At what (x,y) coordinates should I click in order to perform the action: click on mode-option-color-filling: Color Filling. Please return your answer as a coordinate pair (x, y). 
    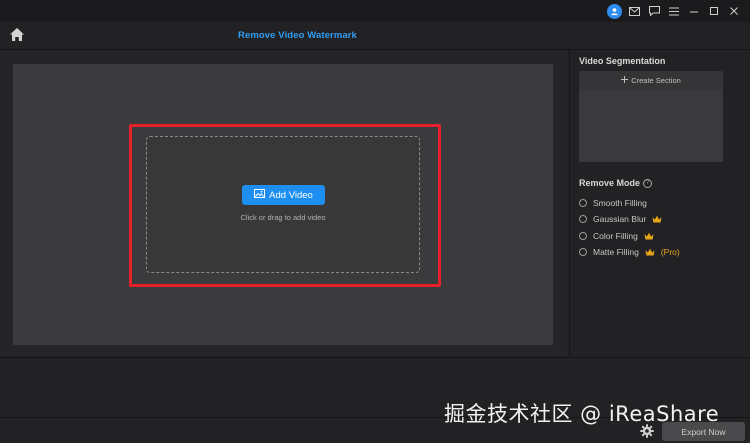
    Looking at the image, I should click on (616, 236).